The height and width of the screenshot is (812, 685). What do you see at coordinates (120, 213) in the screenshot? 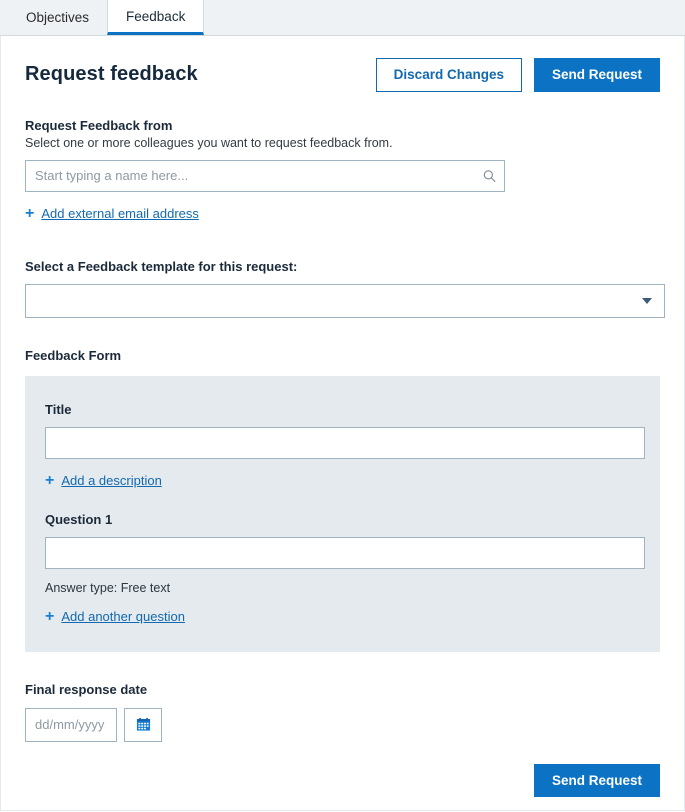
I see `add-external-email-label: Add external email address` at bounding box center [120, 213].